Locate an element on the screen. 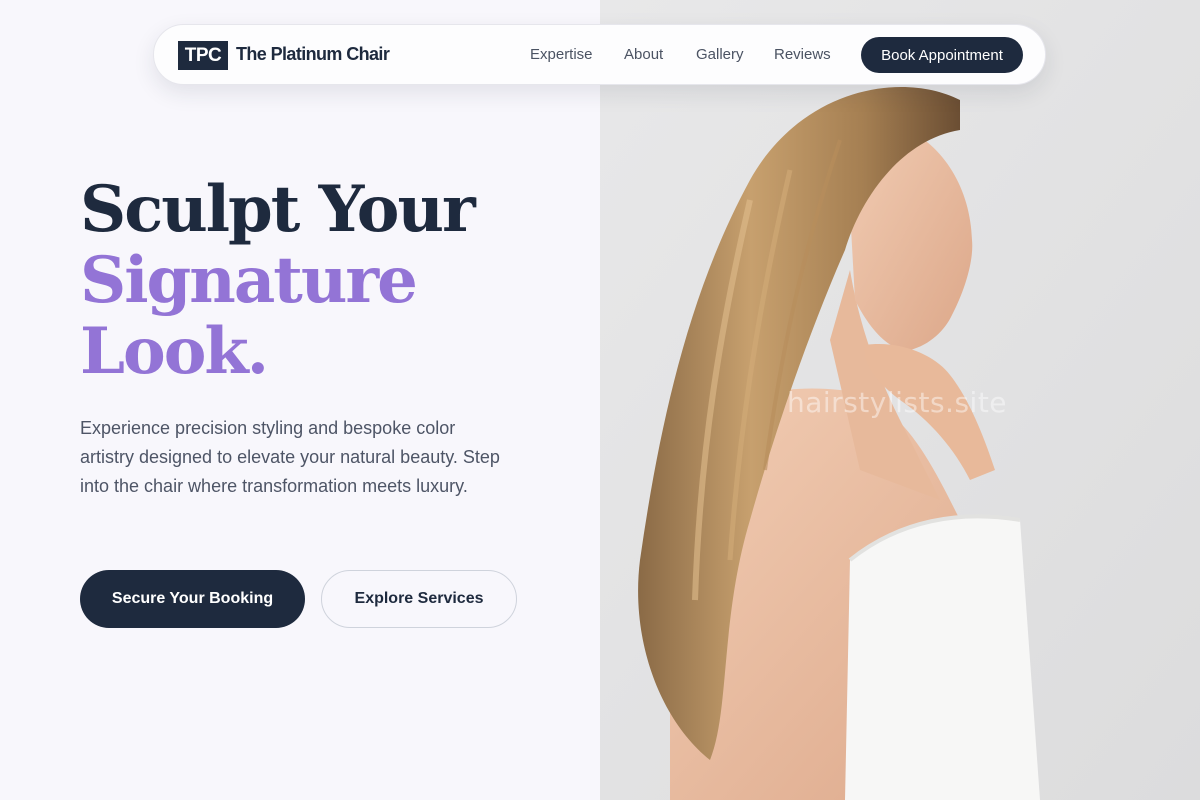  book-appointment-button: Book Appointment is located at coordinates (942, 55).